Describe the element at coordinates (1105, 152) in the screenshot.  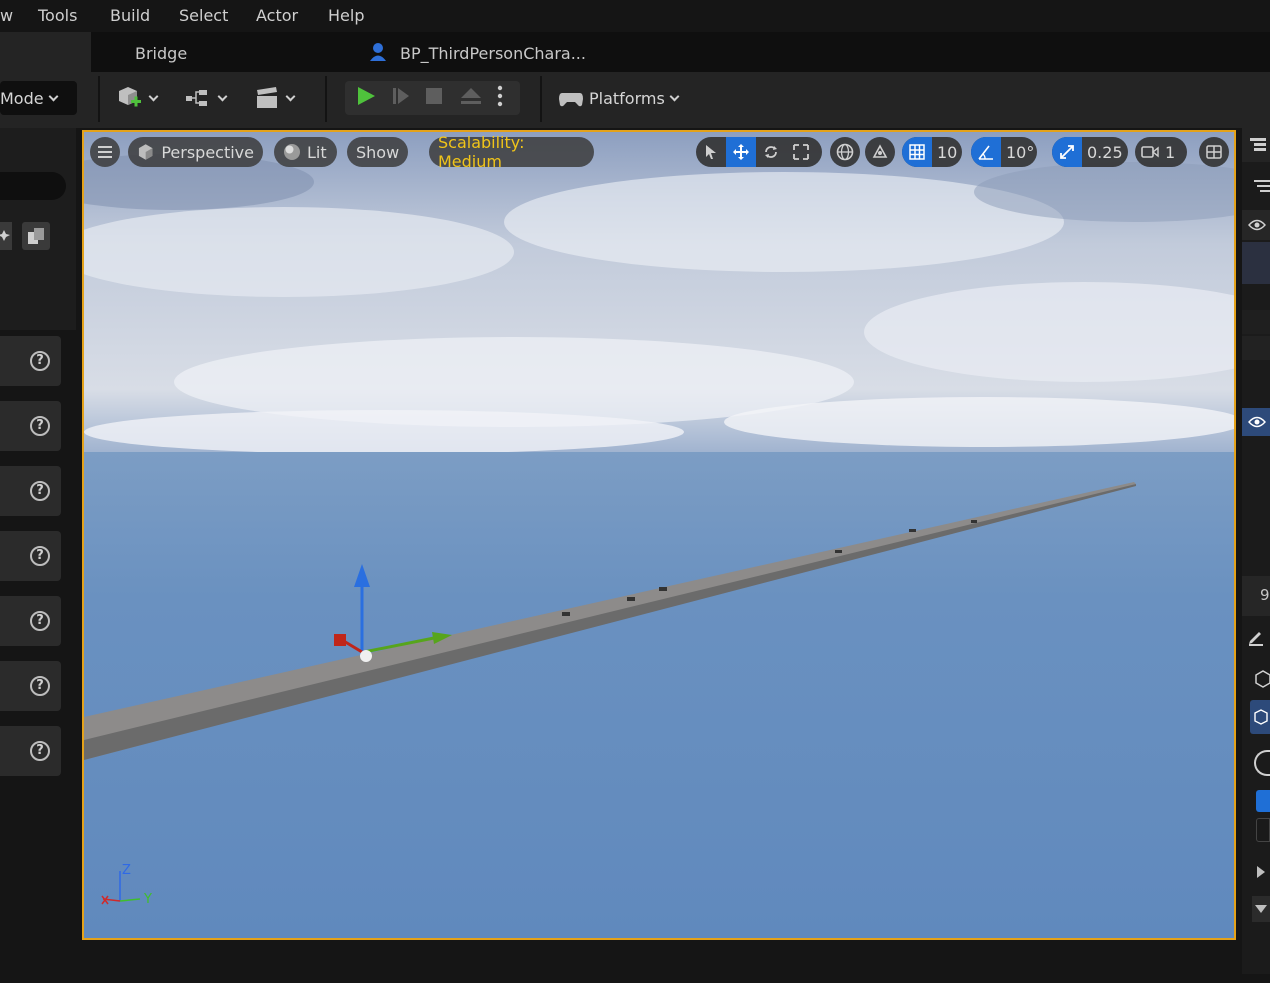
I see `scale-snap-value: 0.25` at that location.